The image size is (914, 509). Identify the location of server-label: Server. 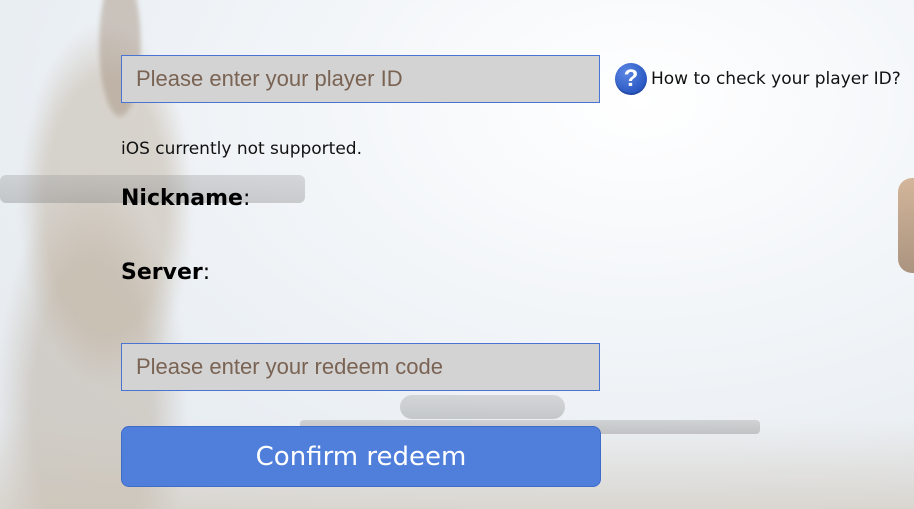
(162, 272).